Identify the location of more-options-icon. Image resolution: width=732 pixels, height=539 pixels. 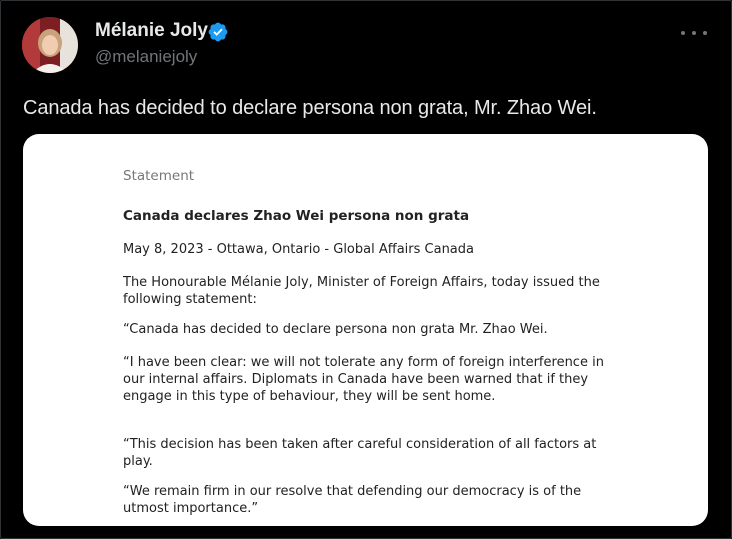
(694, 33).